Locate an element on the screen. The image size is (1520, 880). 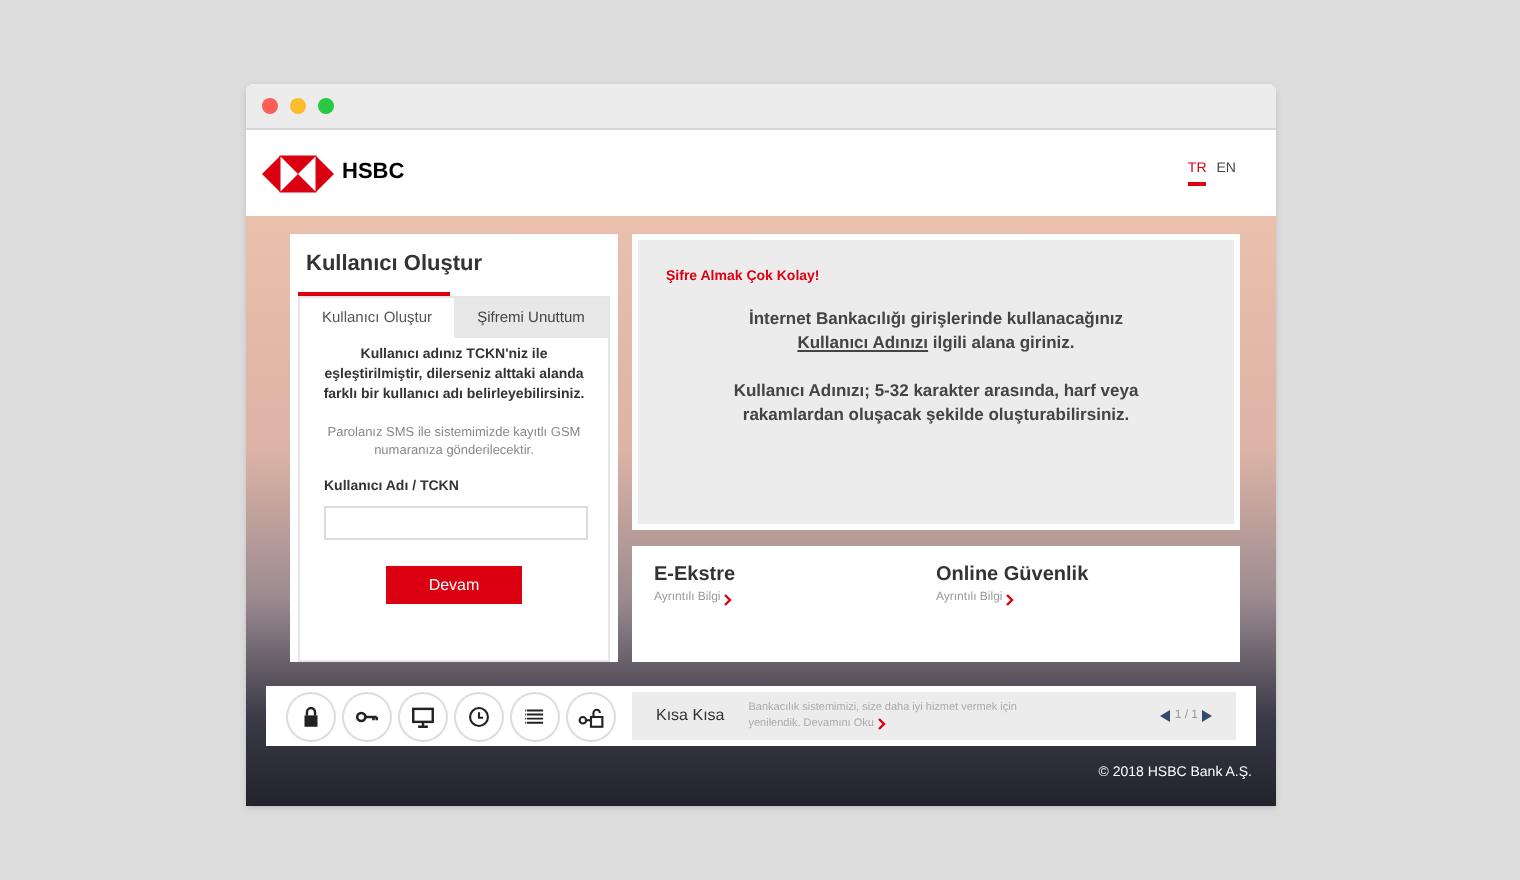
key-lock-button is located at coordinates (591, 716).